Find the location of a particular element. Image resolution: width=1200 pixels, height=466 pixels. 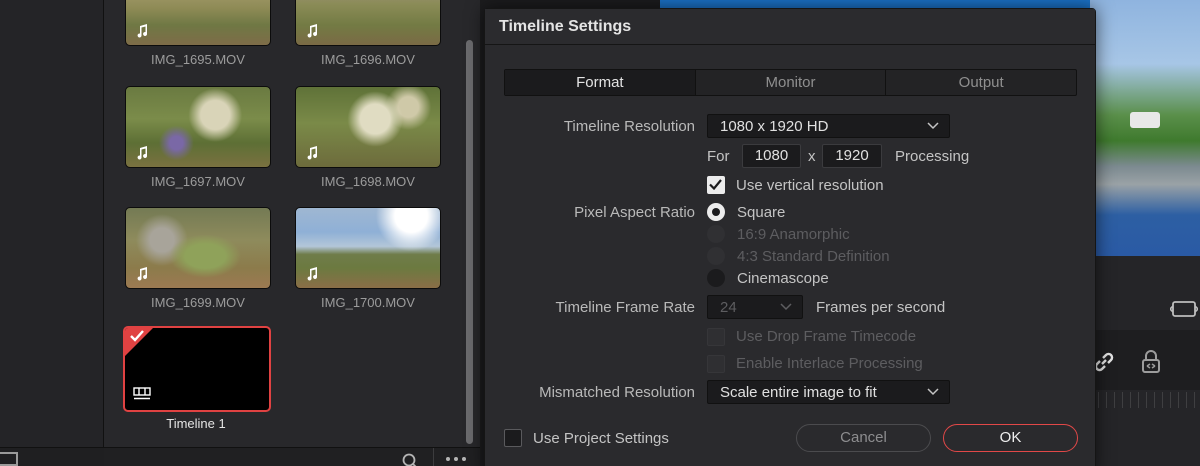

radio-square is located at coordinates (716, 212).